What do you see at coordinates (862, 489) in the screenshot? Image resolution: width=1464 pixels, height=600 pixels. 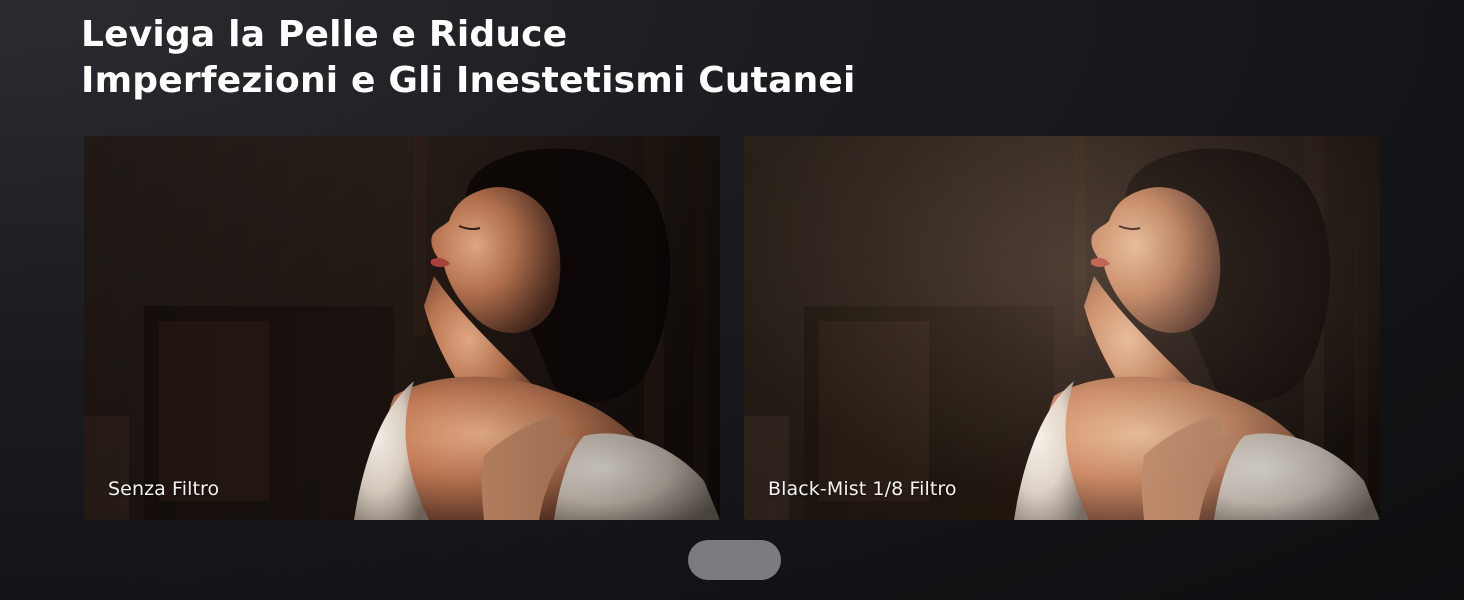 I see `caption-black-mist: Black-Mist 1/8 Filtro` at bounding box center [862, 489].